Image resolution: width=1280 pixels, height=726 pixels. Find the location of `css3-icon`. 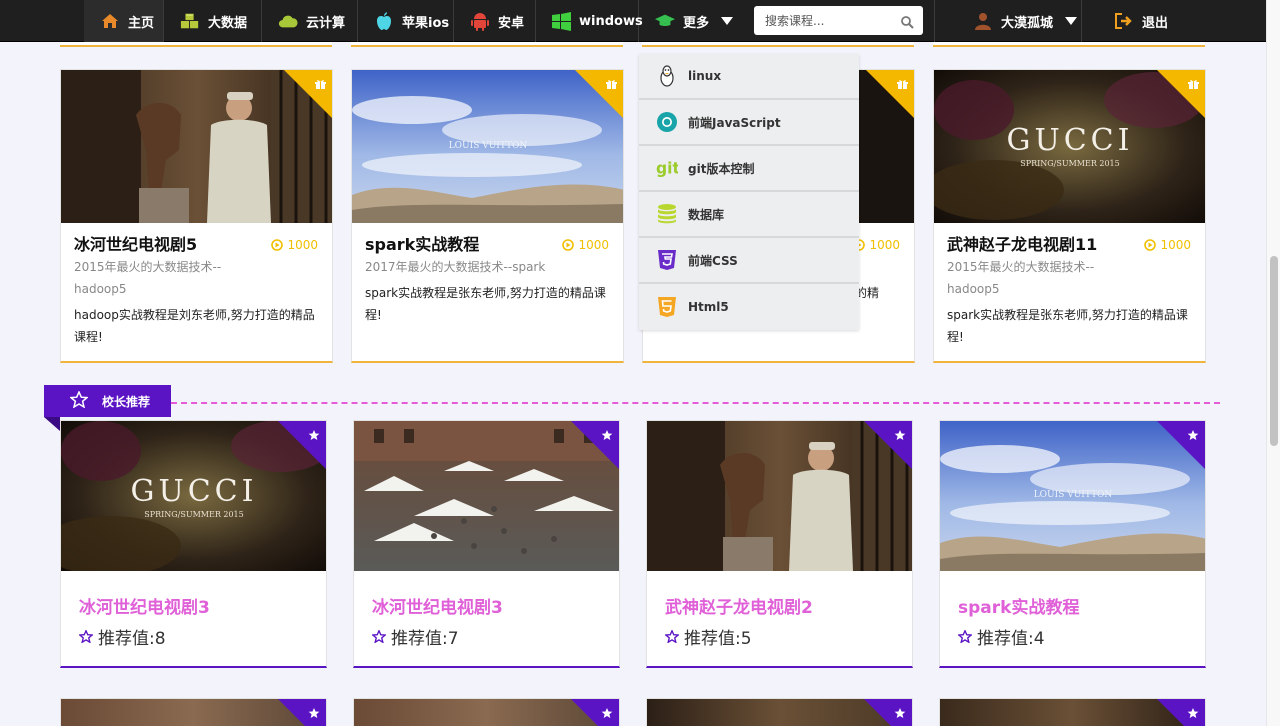

css3-icon is located at coordinates (667, 260).